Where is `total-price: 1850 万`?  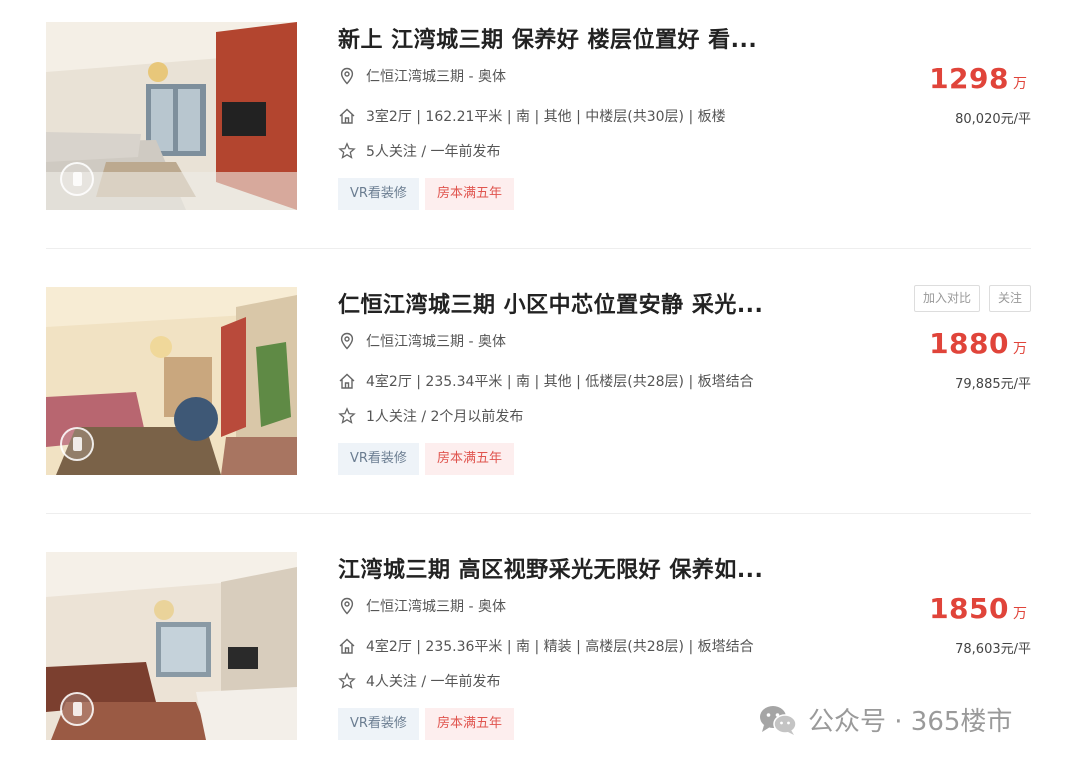
total-price: 1850 万 is located at coordinates (978, 608).